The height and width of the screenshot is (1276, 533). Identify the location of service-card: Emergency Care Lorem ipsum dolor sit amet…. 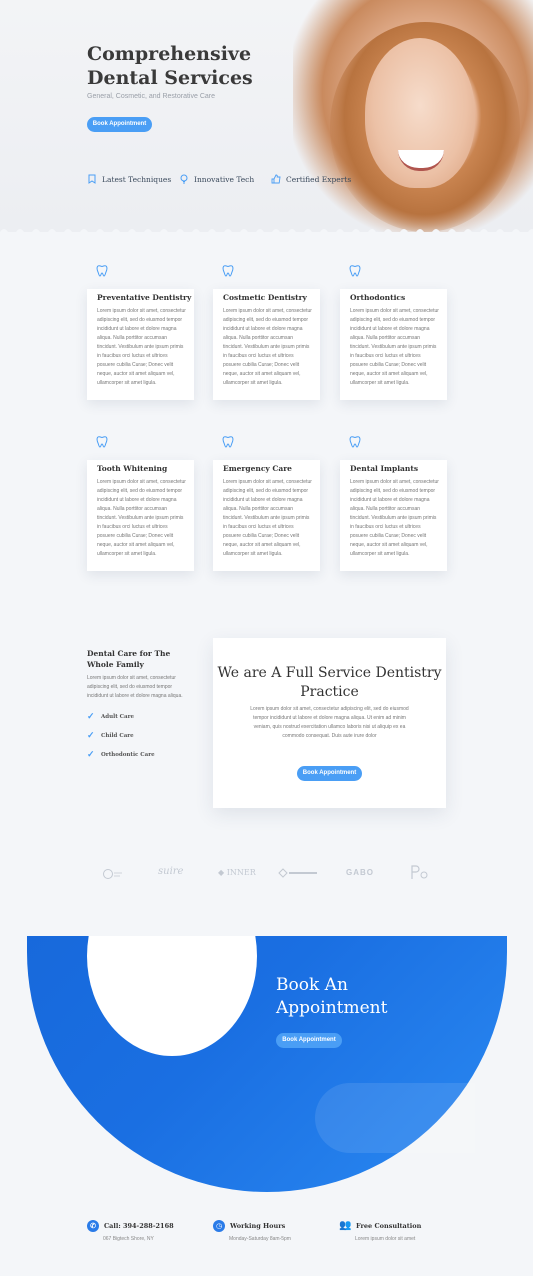
(266, 515).